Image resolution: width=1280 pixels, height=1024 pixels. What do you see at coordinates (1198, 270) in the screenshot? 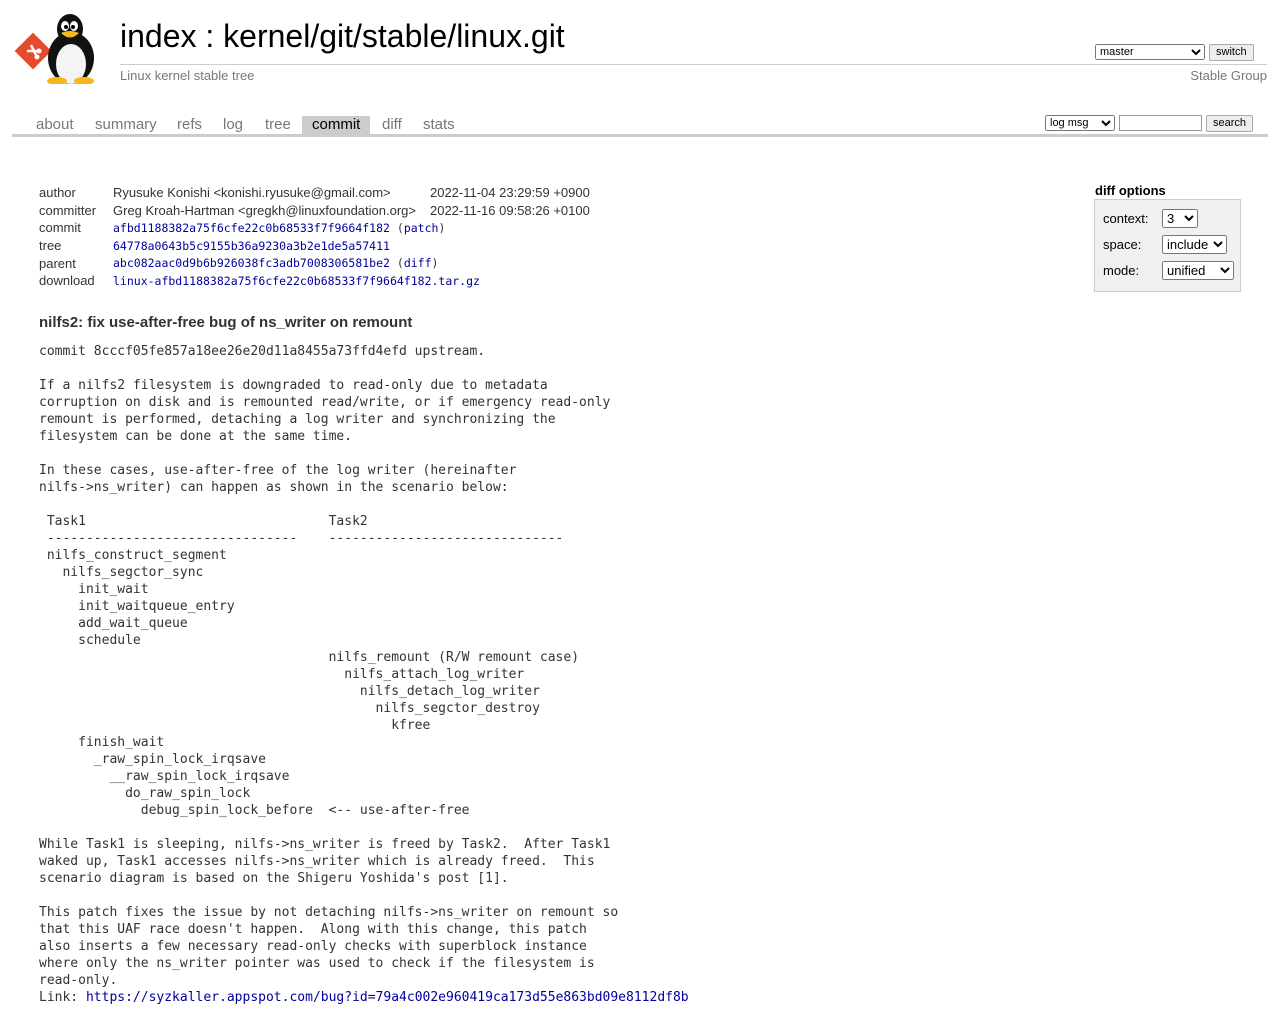
I see `mode-select: unified` at bounding box center [1198, 270].